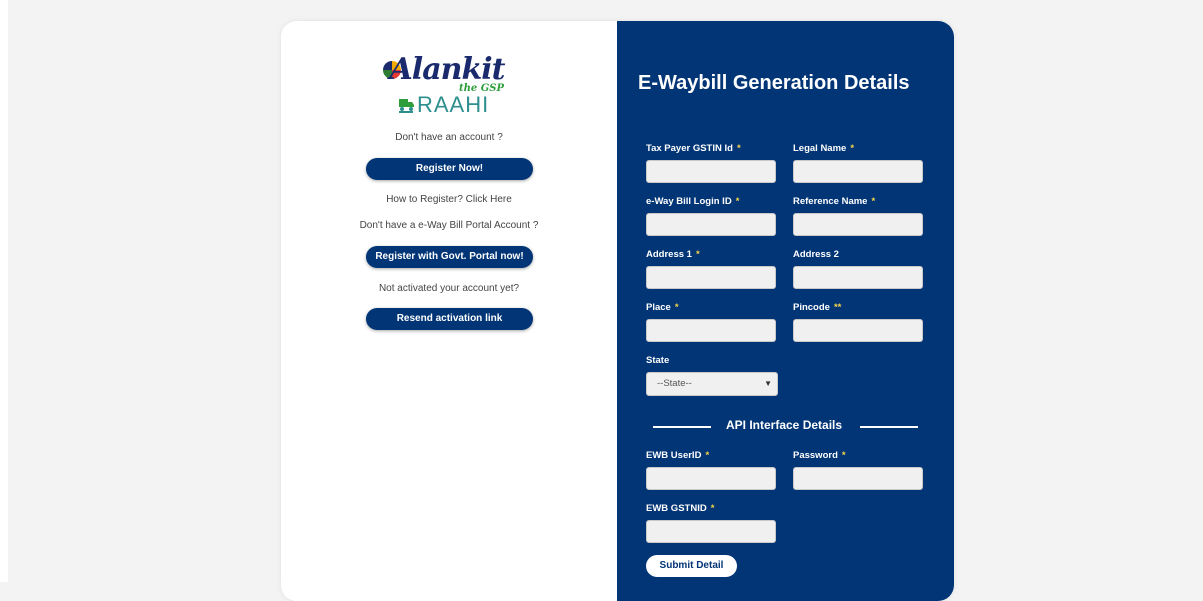 This screenshot has height=601, width=1203. What do you see at coordinates (817, 307) in the screenshot?
I see `pincode-label: Pincode **` at bounding box center [817, 307].